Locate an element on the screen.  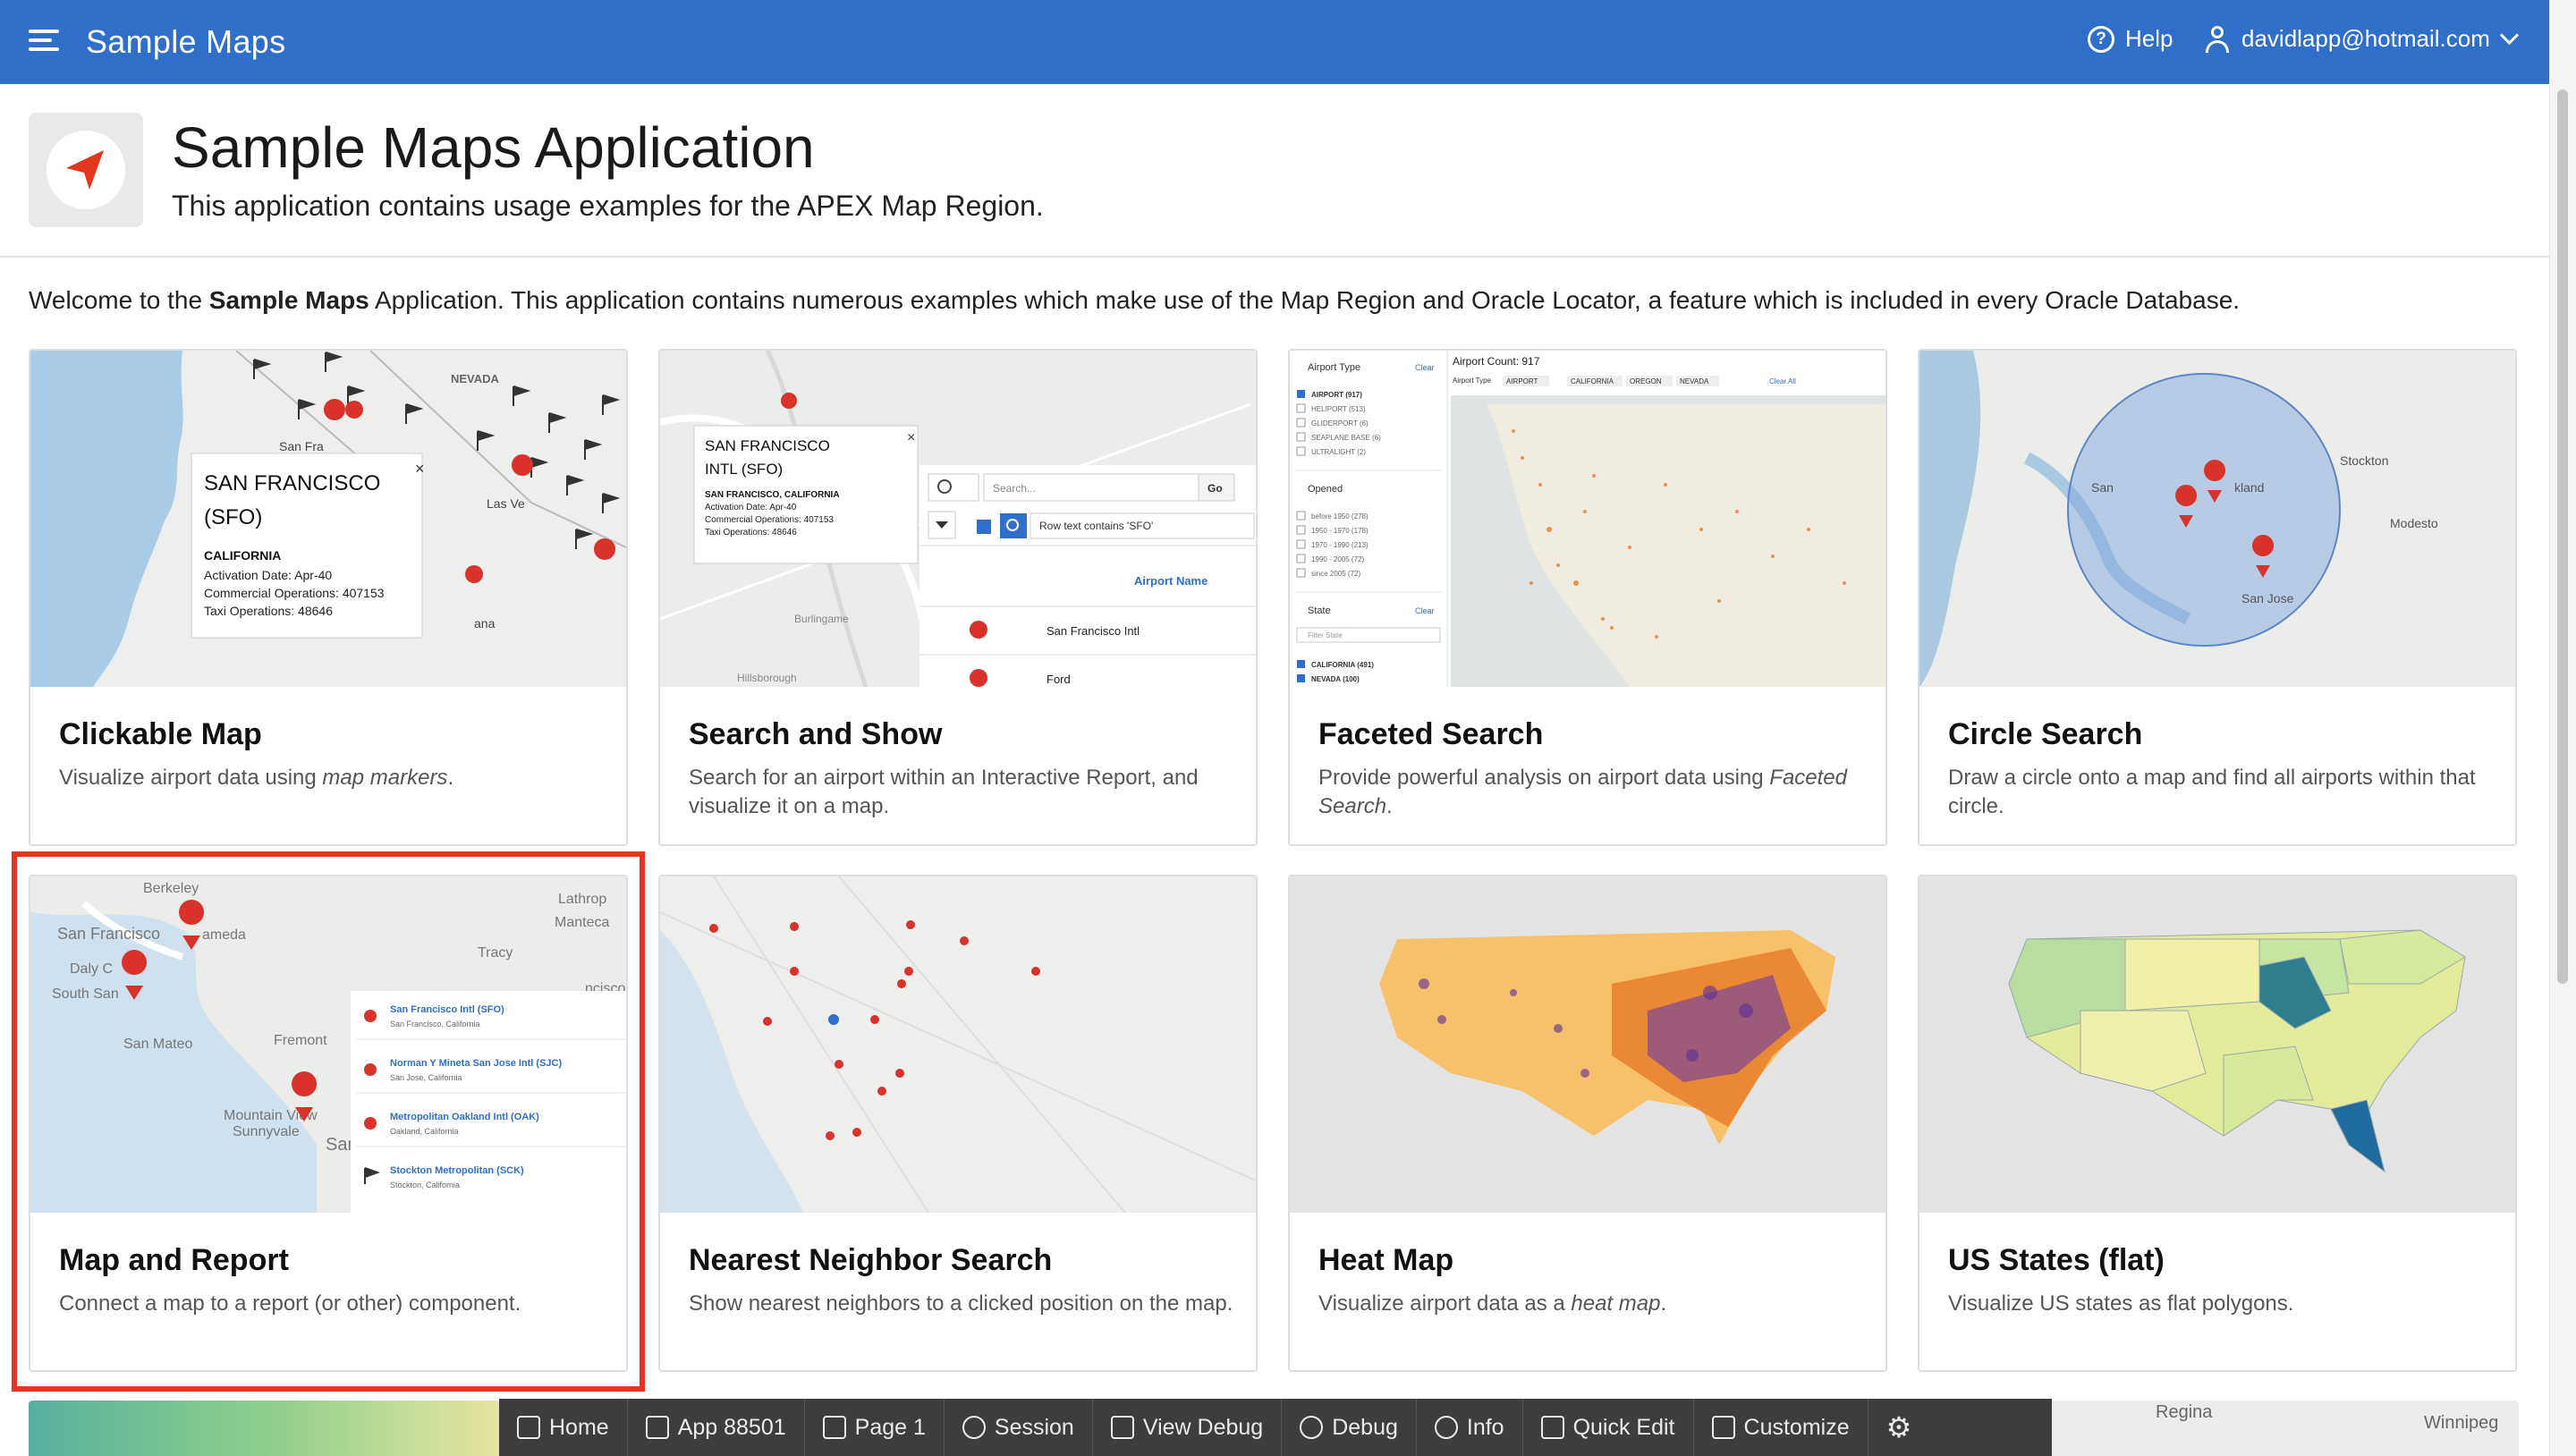
map-label-winnipeg: Winnipeg is located at coordinates (2461, 1423).